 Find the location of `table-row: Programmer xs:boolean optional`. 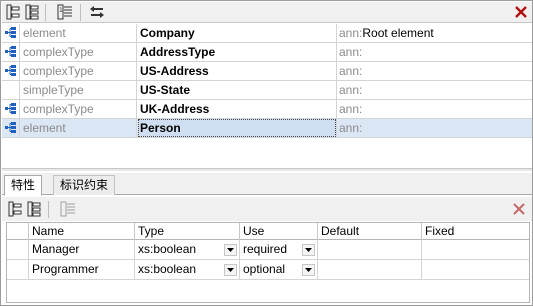

table-row: Programmer xs:boolean optional is located at coordinates (268, 270).